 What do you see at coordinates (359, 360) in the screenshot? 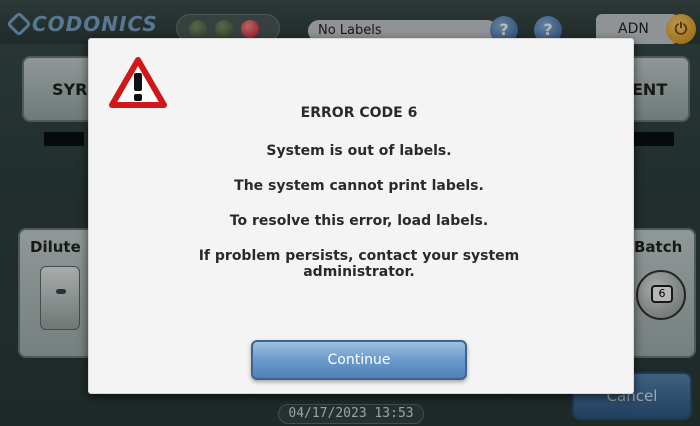
I see `continue-button: Continue` at bounding box center [359, 360].